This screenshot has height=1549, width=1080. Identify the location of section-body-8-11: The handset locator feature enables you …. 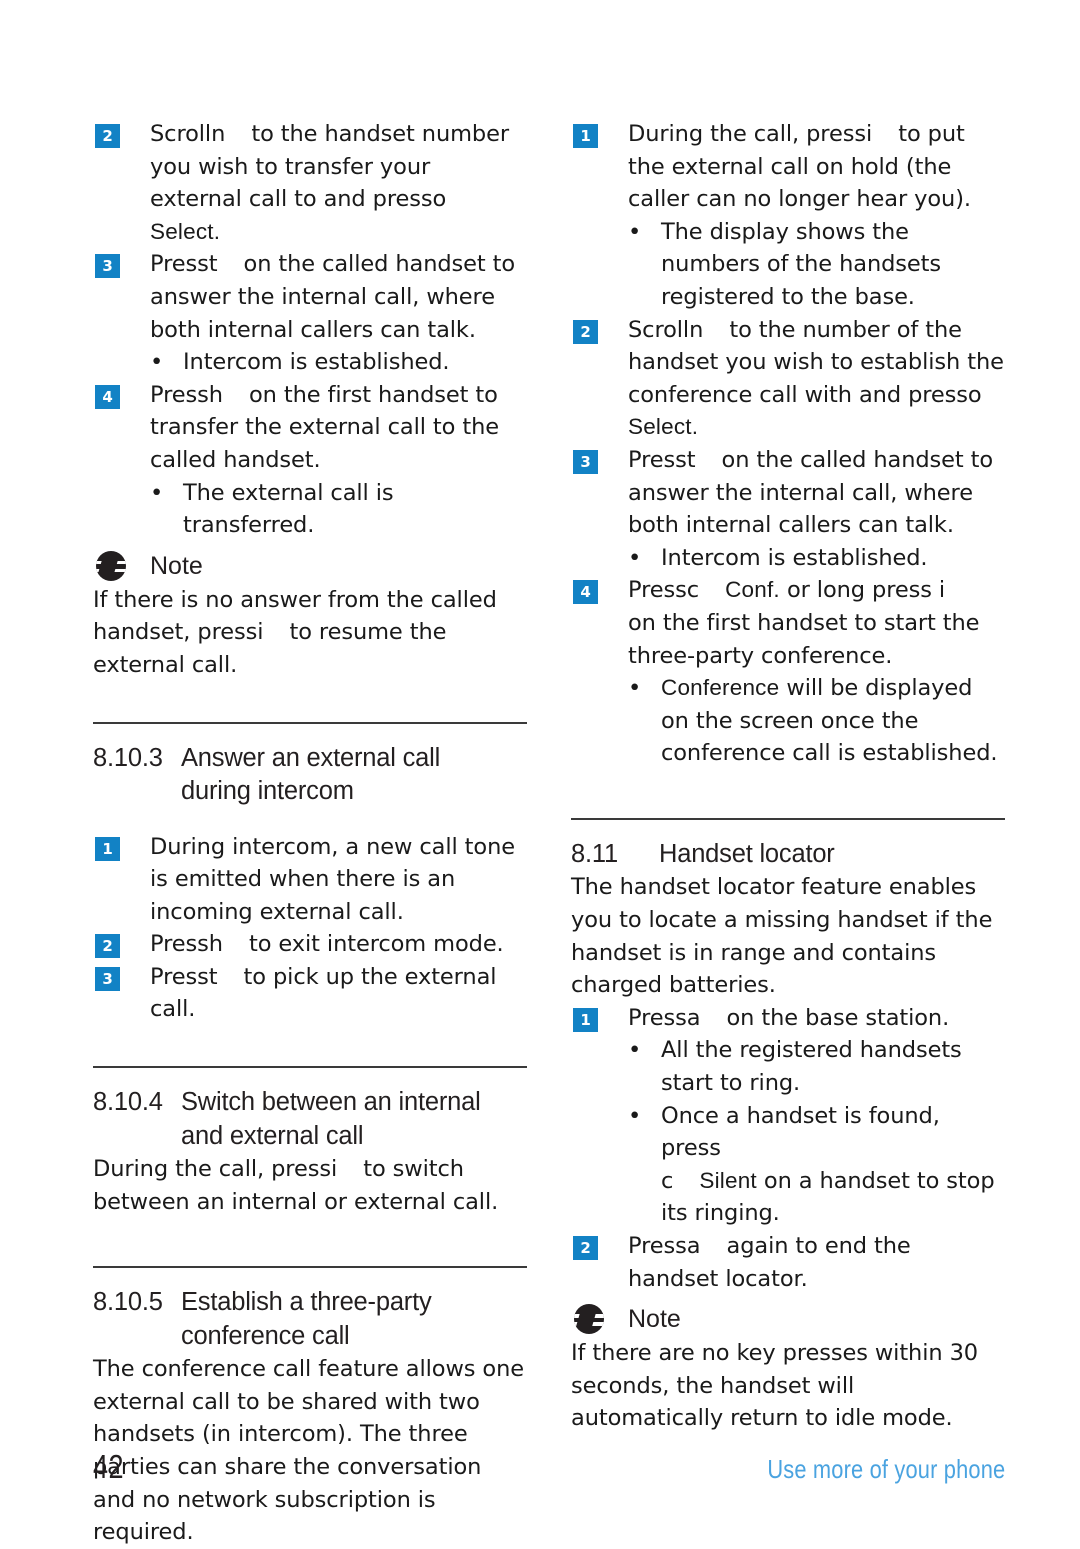
(782, 936).